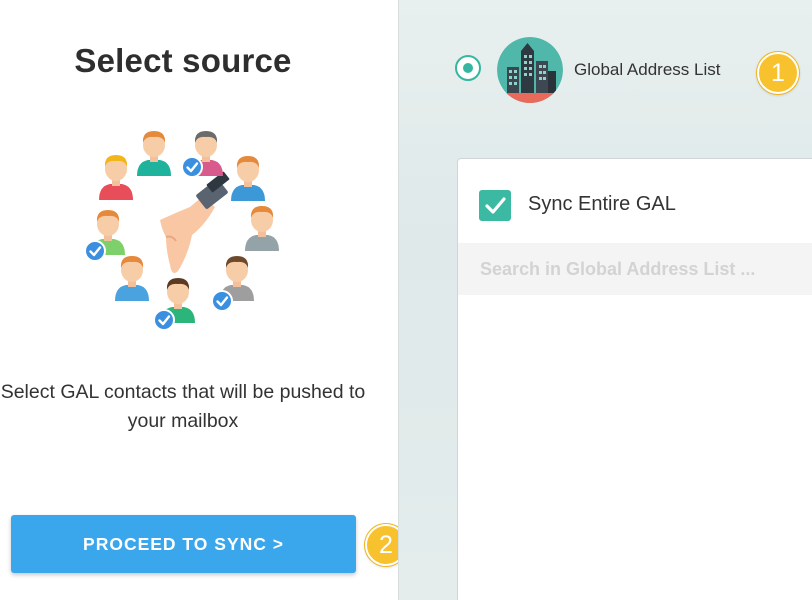  I want to click on contacts-selection-illustration, so click(185, 227).